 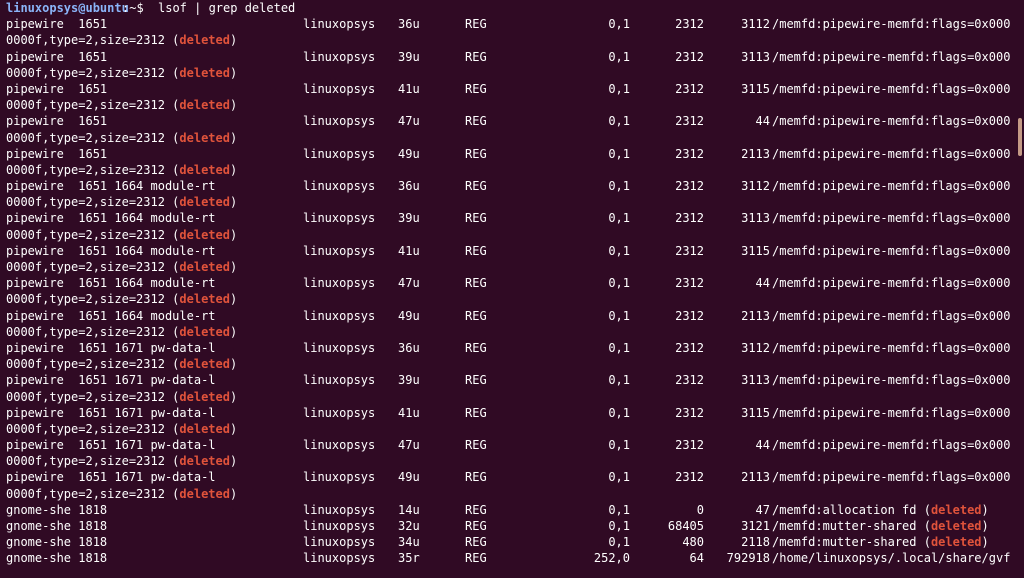 I want to click on scrollbar-thumb, so click(x=1020, y=137).